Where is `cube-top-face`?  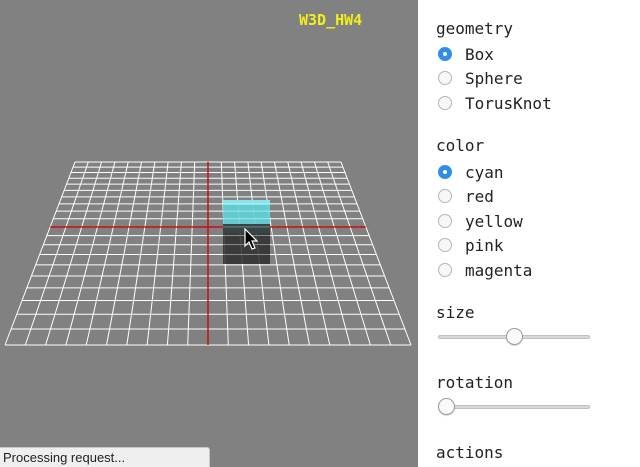
cube-top-face is located at coordinates (246, 202).